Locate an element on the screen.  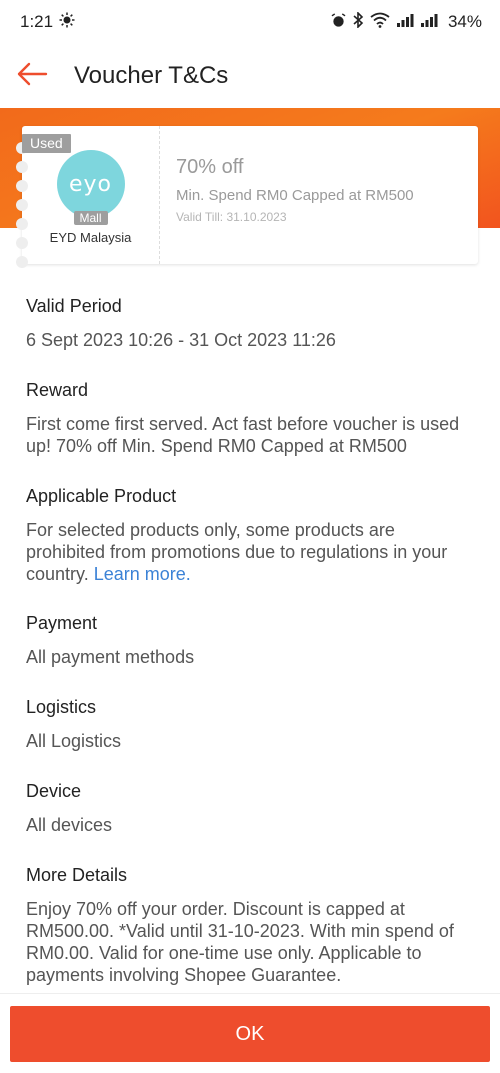
section-title: Logistics is located at coordinates (61, 707).